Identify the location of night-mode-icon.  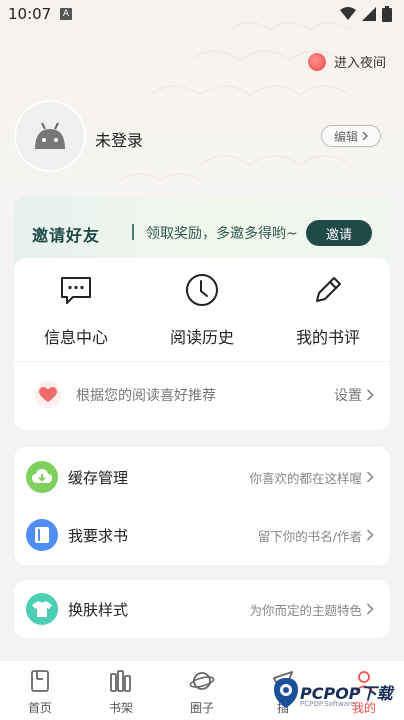
(316, 61).